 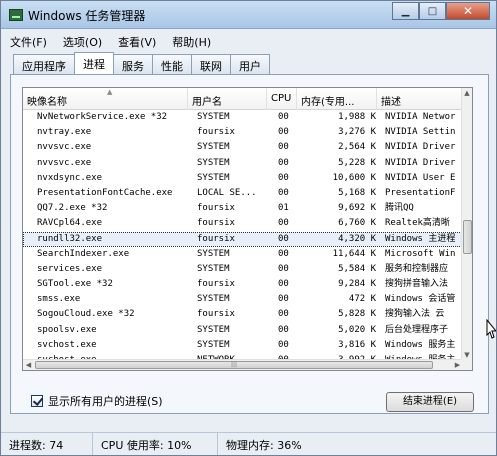 What do you see at coordinates (432, 11) in the screenshot?
I see `maximize-button: □` at bounding box center [432, 11].